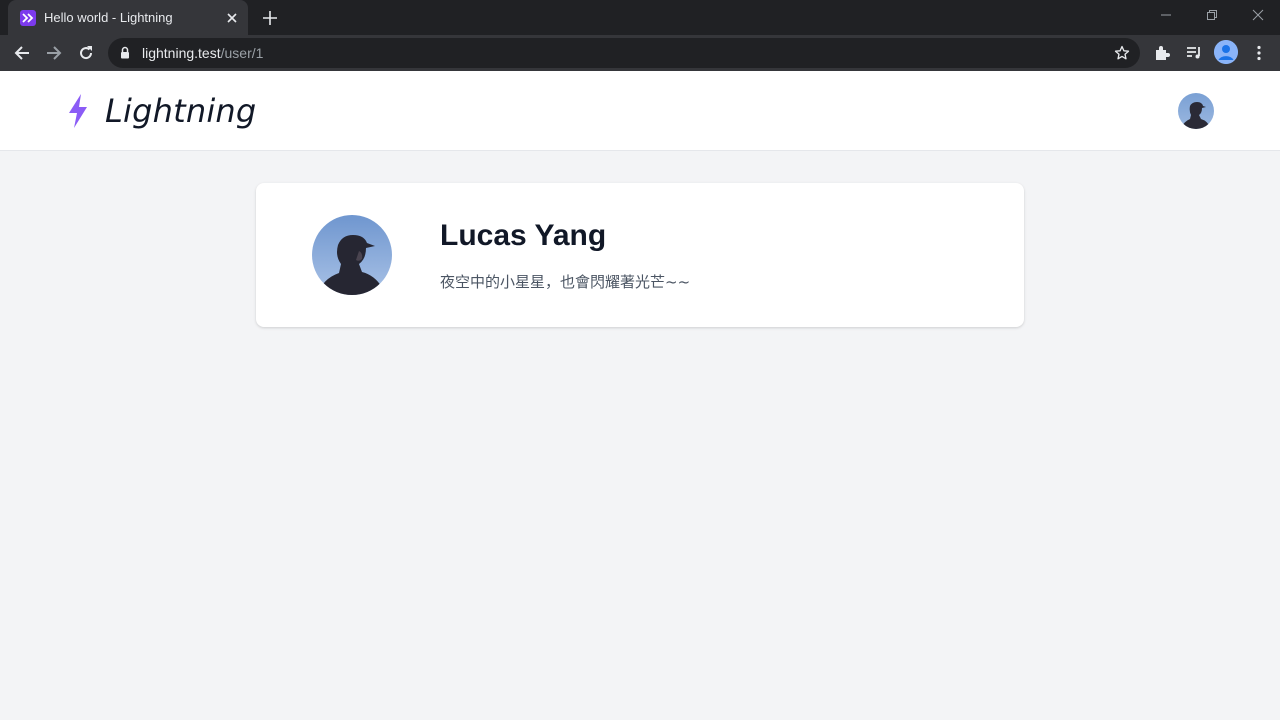  I want to click on minimize-icon, so click(1165, 15).